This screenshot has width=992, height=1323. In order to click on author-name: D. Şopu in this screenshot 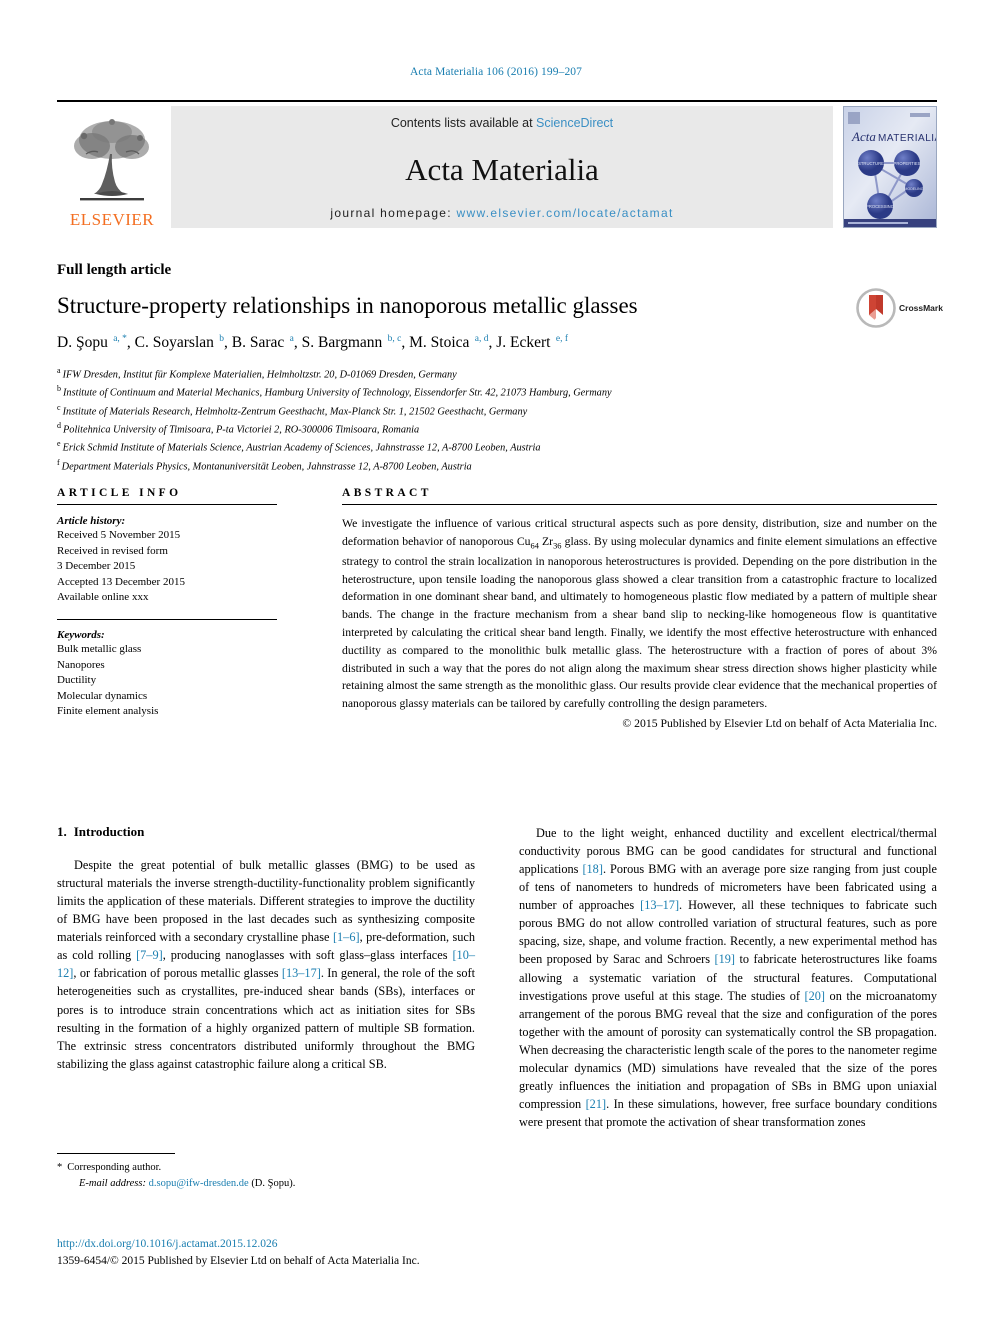, I will do `click(84, 343)`.